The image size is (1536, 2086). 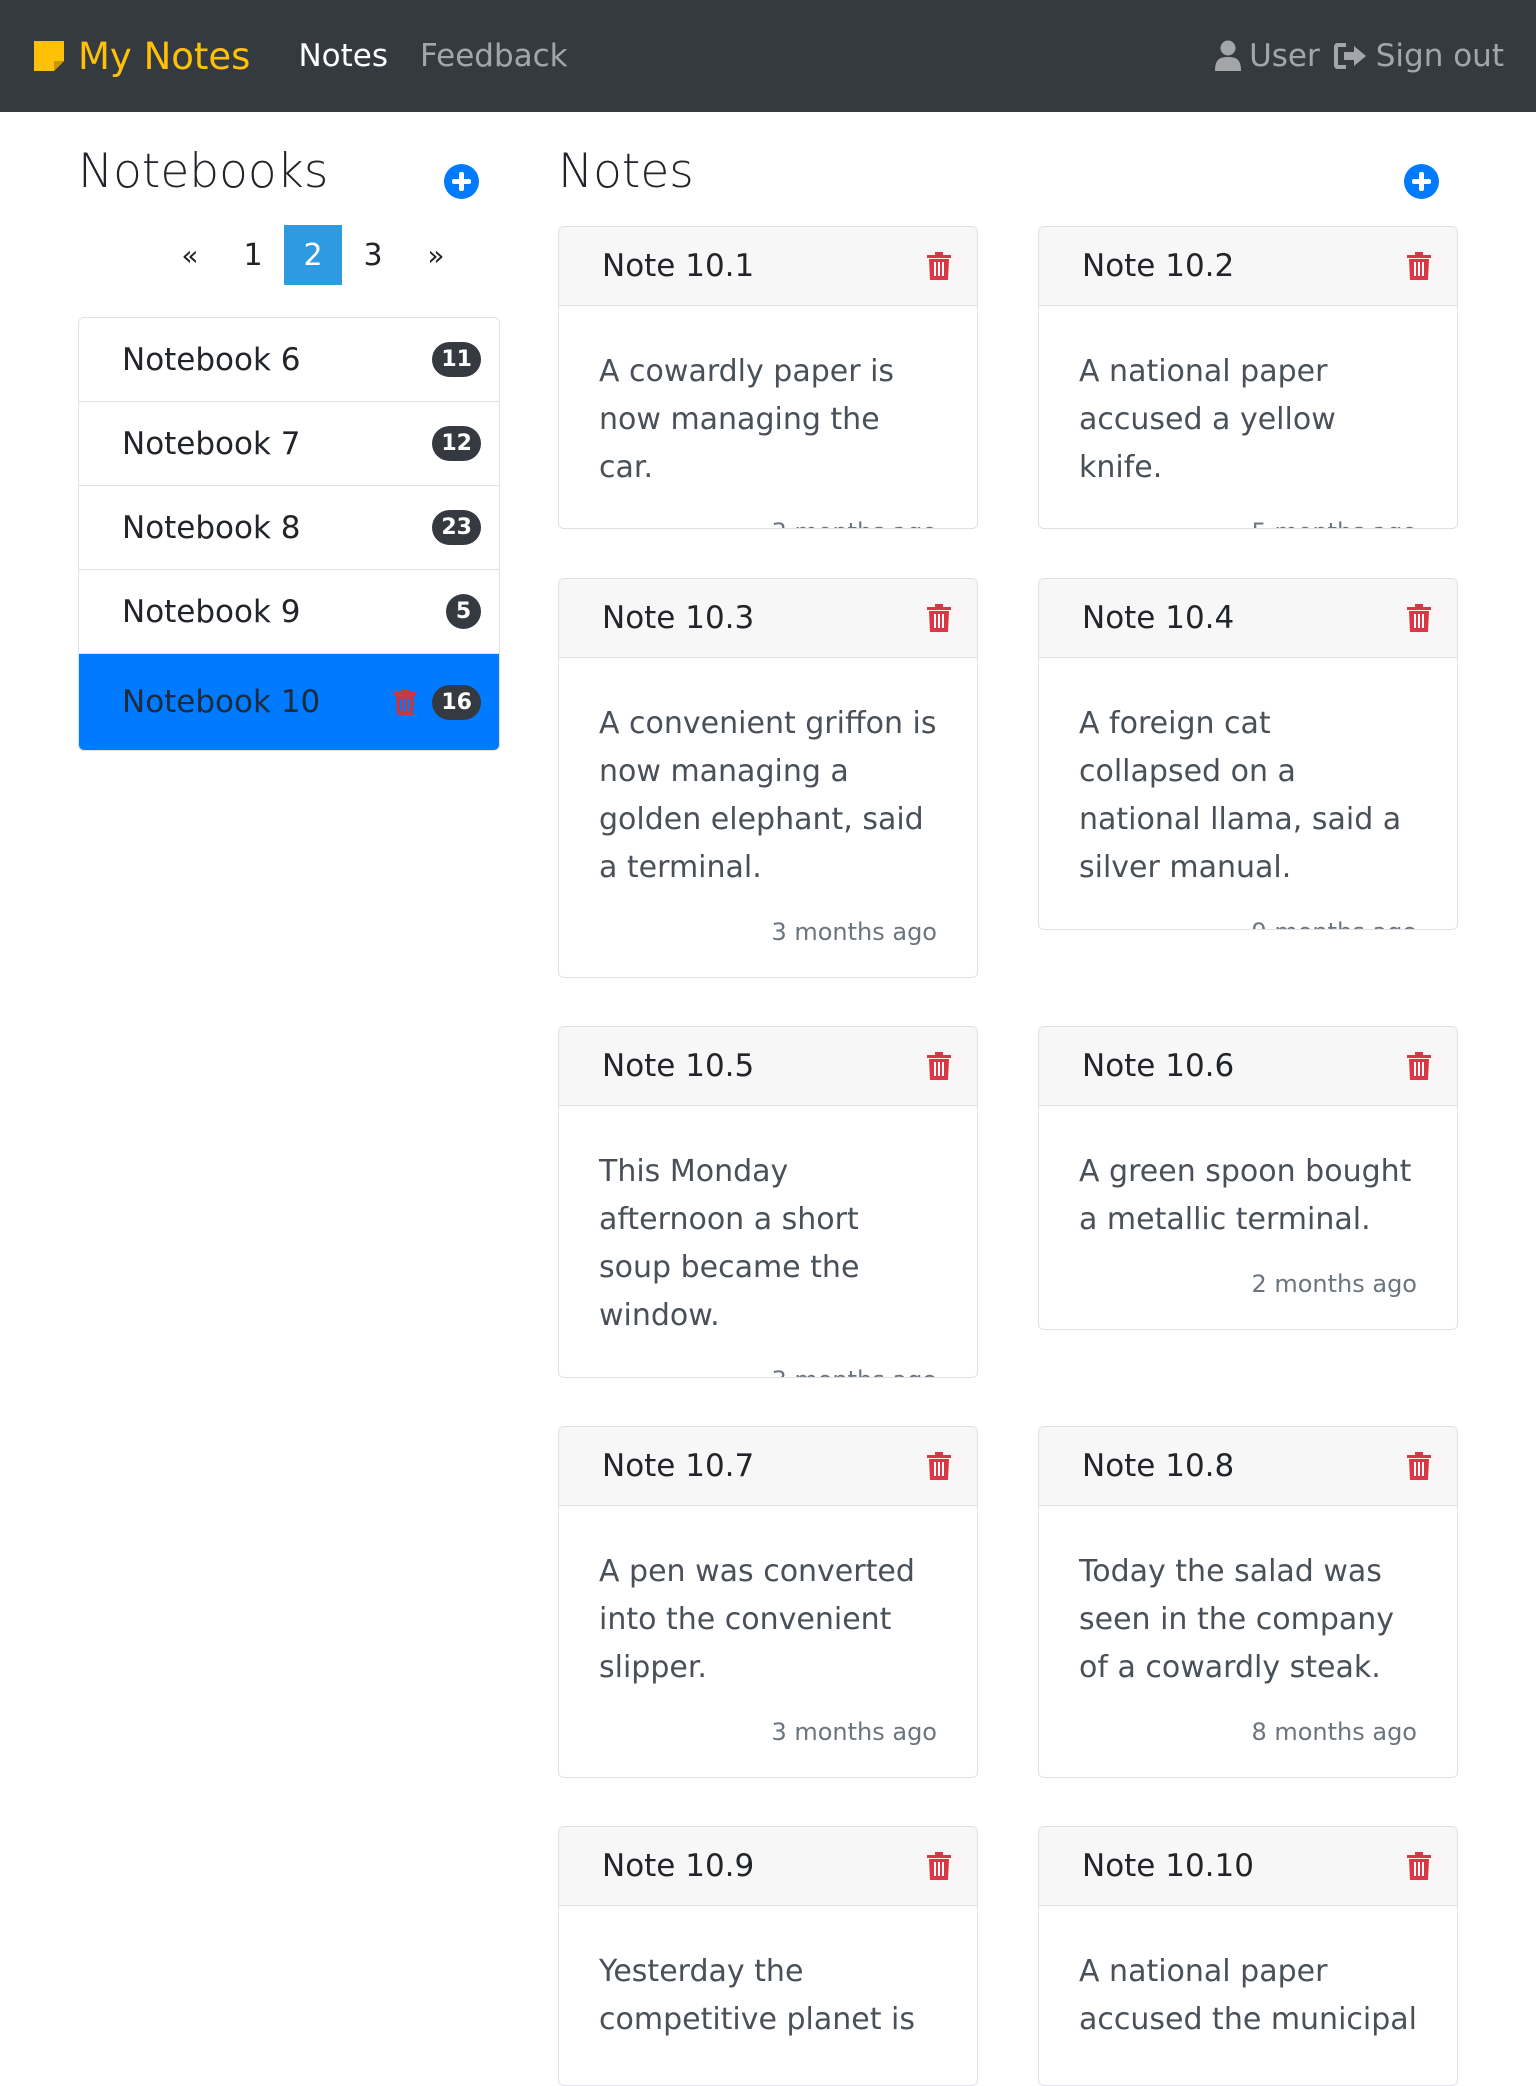 I want to click on notebook-label: Notebook 6, so click(x=211, y=359).